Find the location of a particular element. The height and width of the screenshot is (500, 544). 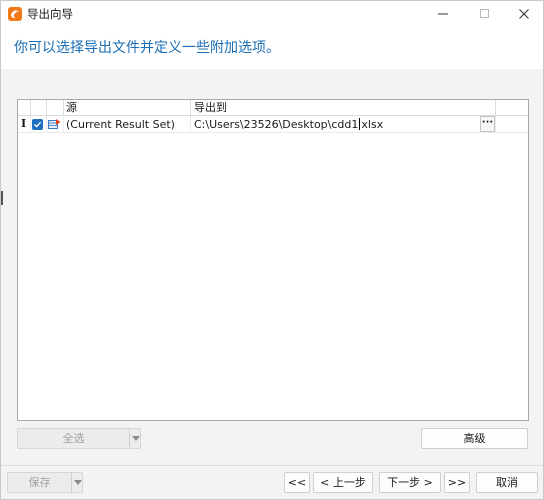

maximize-button is located at coordinates (485, 14).